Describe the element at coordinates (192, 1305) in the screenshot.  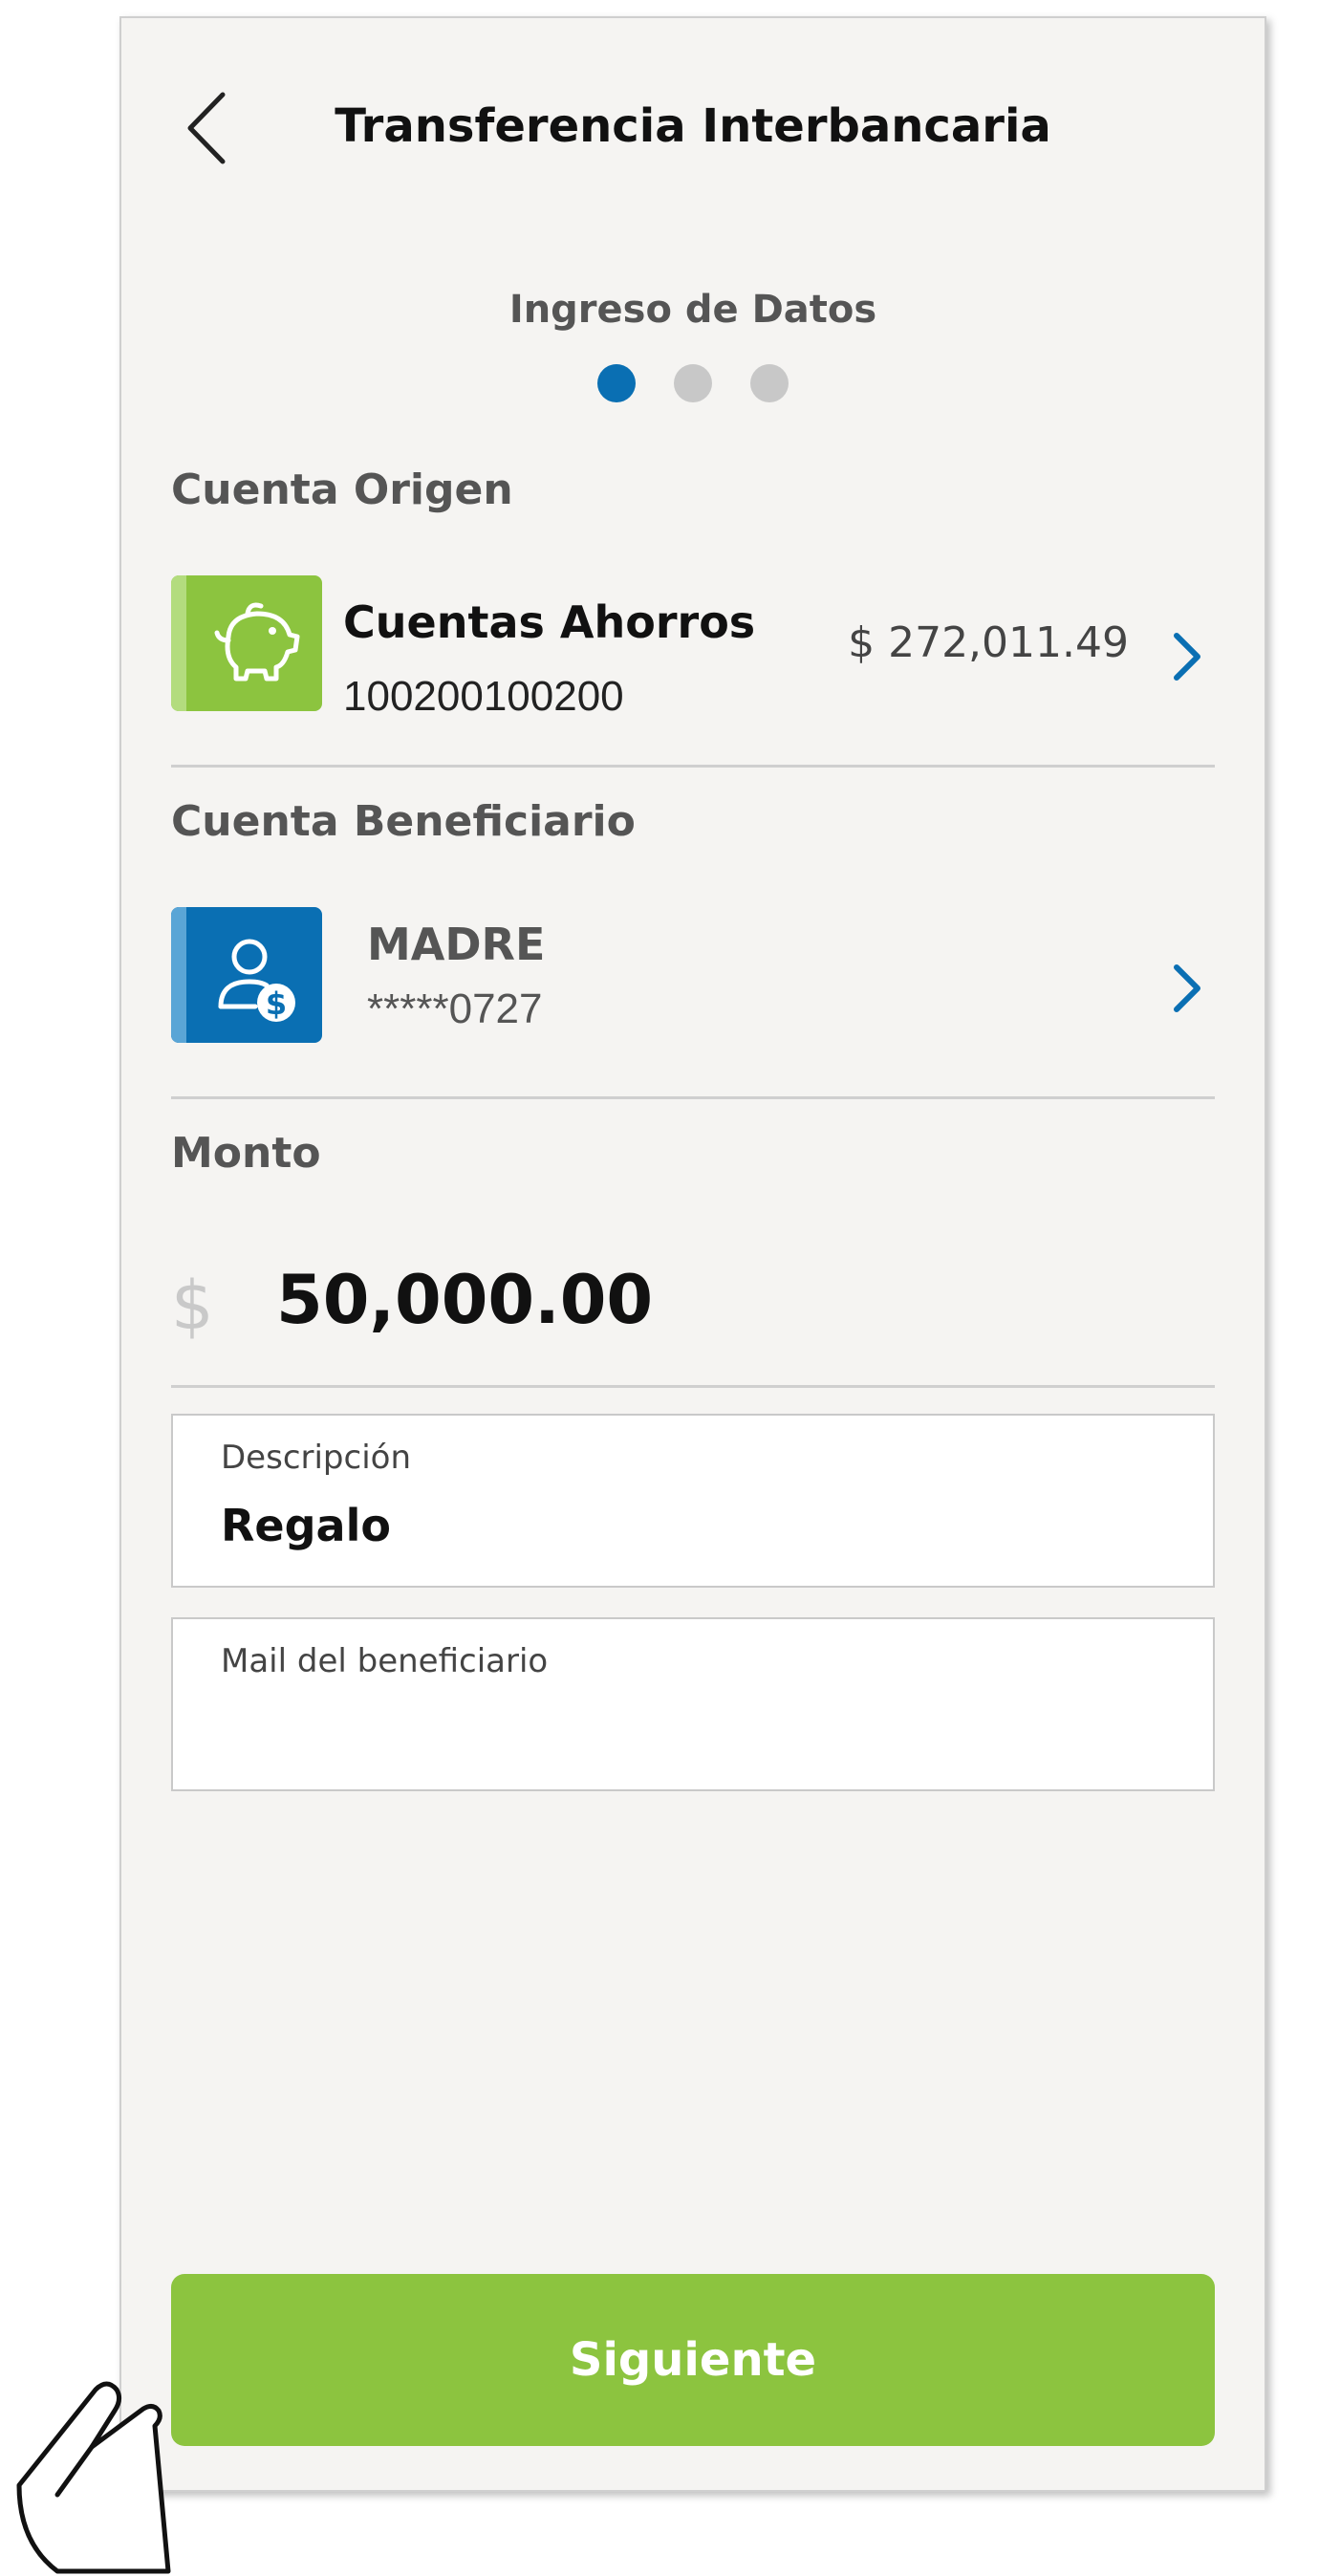
I see `currency-symbol: $` at that location.